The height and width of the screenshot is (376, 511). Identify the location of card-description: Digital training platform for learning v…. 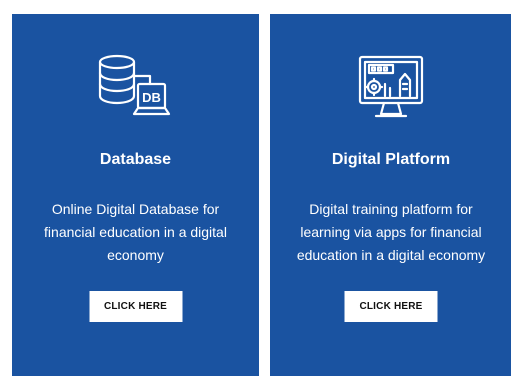
(391, 232).